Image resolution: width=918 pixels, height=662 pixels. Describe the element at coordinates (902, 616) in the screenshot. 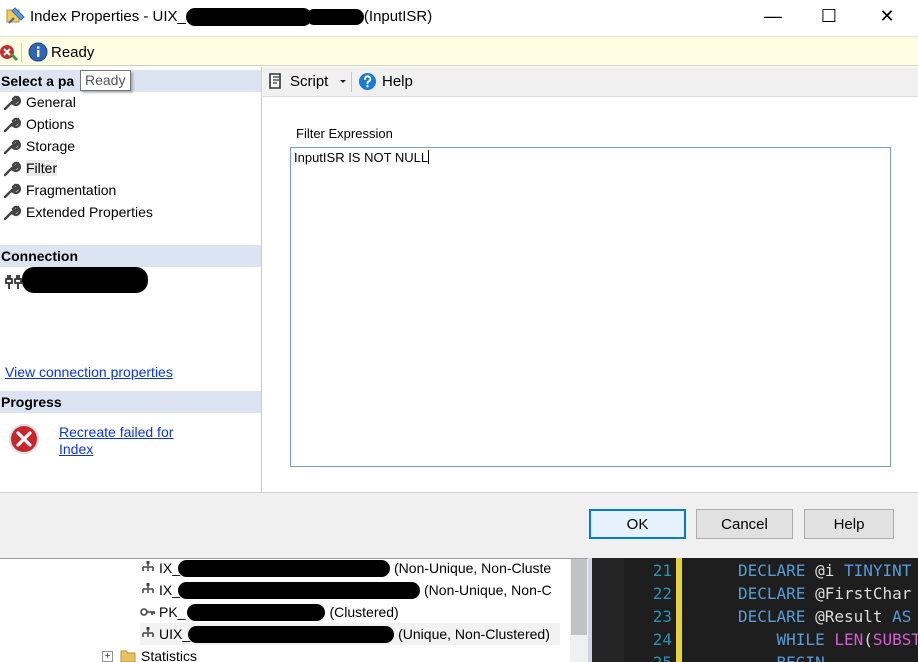

I see `code-token: AS` at that location.